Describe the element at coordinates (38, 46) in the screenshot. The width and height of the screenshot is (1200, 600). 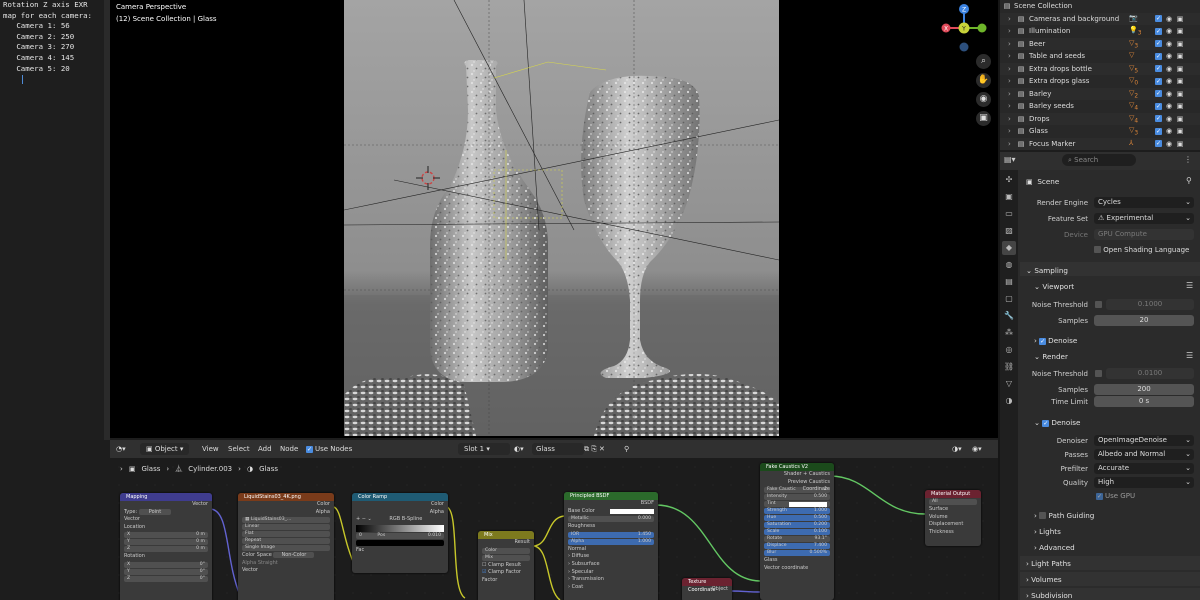
I see `text-line: Camera 3: 270` at that location.